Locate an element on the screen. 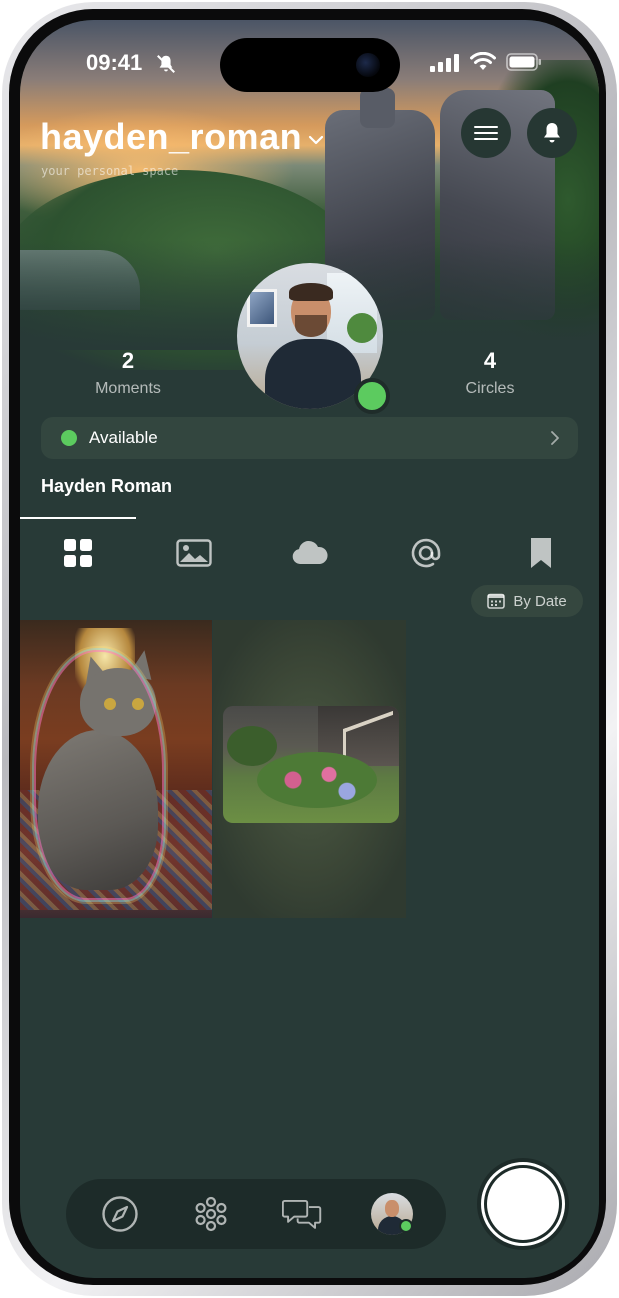  circles-label: Circles is located at coordinates (490, 388).